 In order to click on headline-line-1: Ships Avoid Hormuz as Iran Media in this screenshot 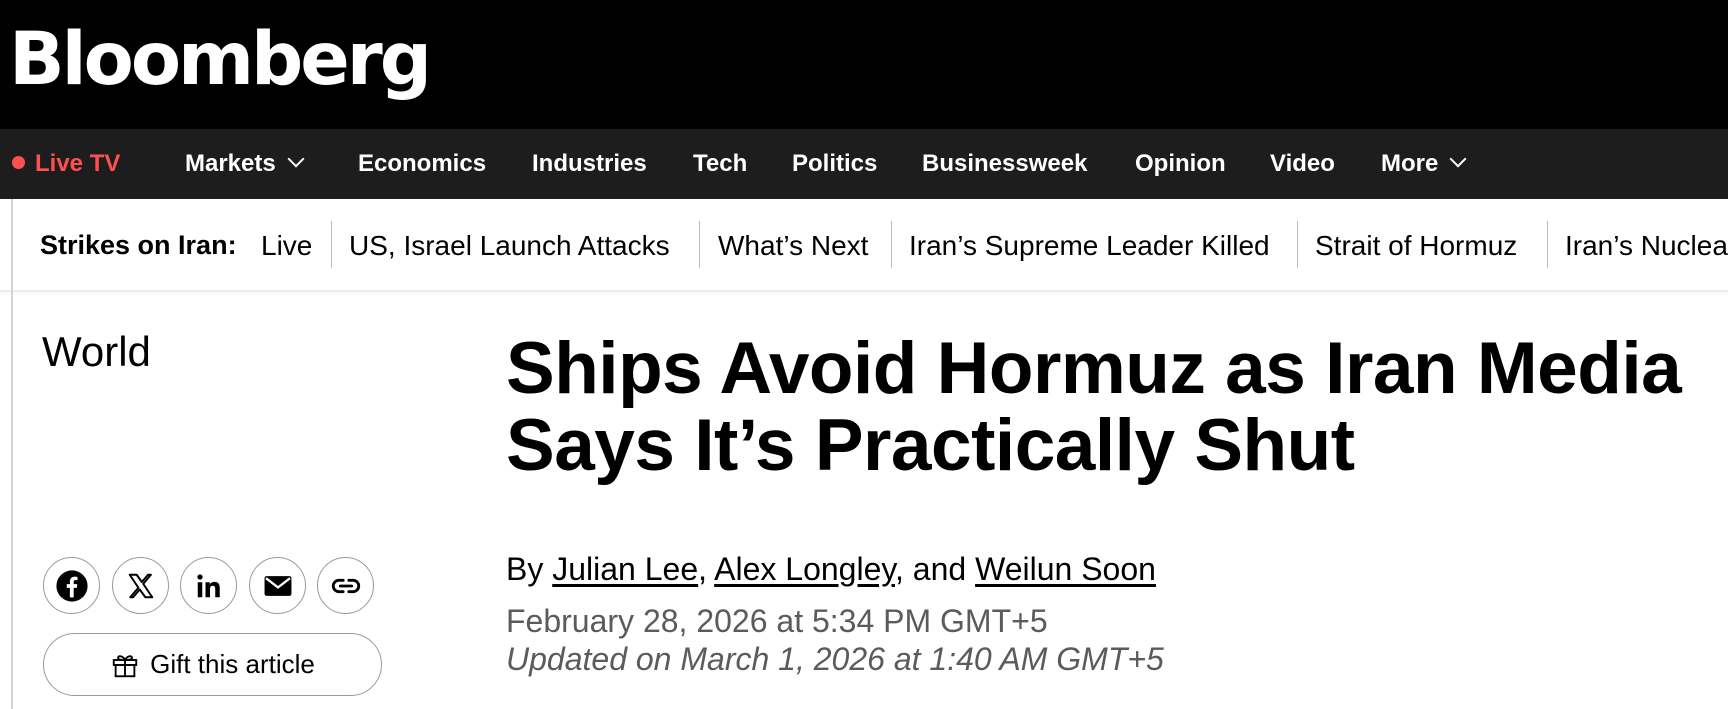, I will do `click(1094, 368)`.